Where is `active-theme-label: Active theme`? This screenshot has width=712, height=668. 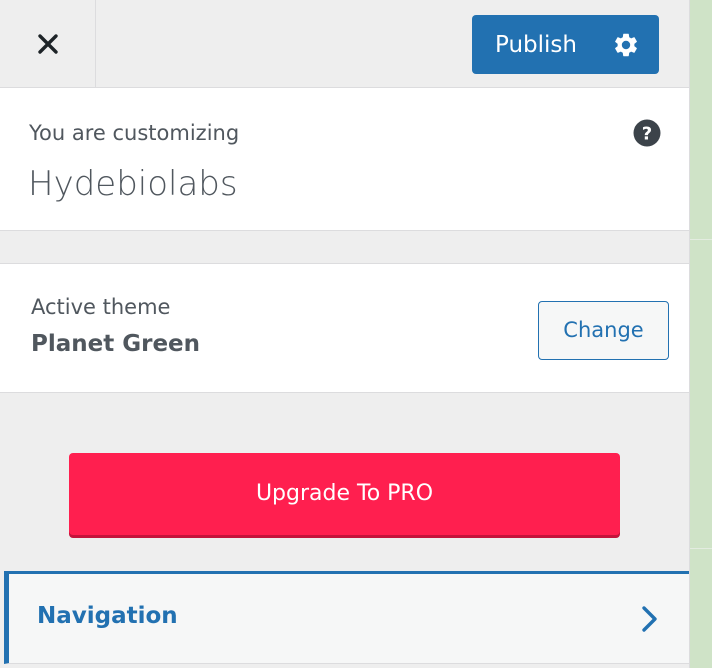
active-theme-label: Active theme is located at coordinates (101, 307).